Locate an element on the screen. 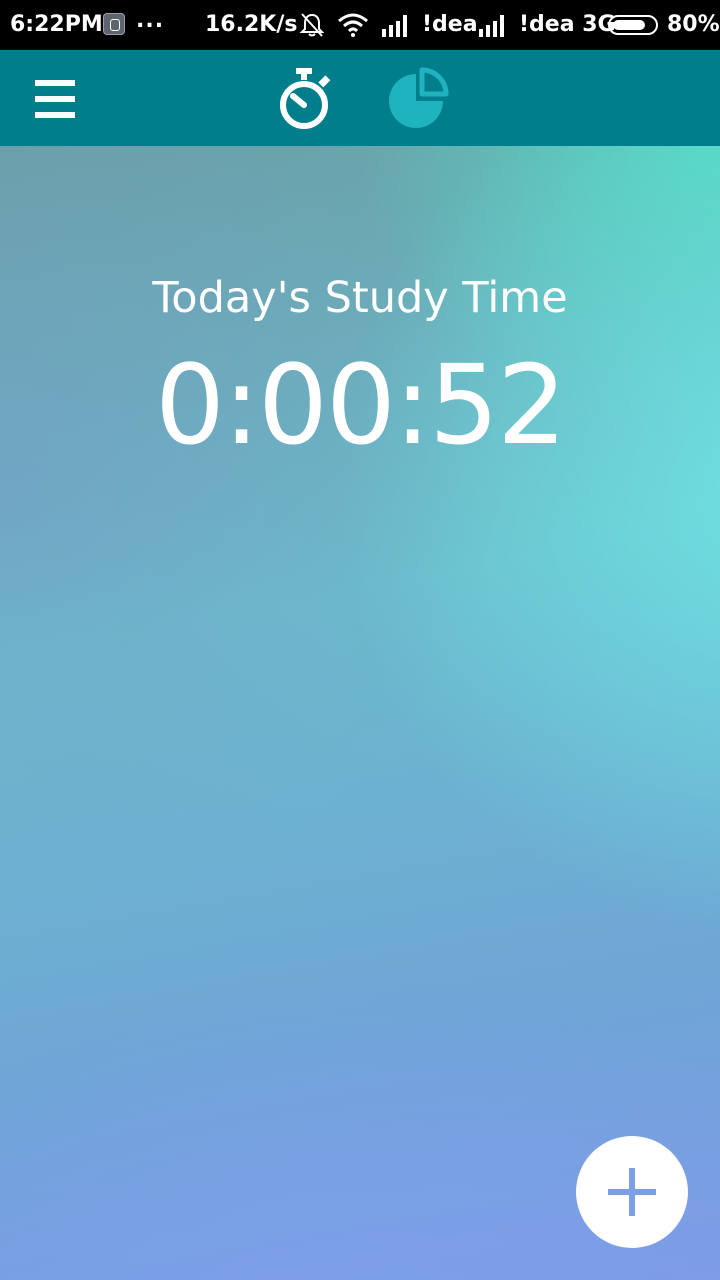  pie-chart-icon is located at coordinates (419, 97).